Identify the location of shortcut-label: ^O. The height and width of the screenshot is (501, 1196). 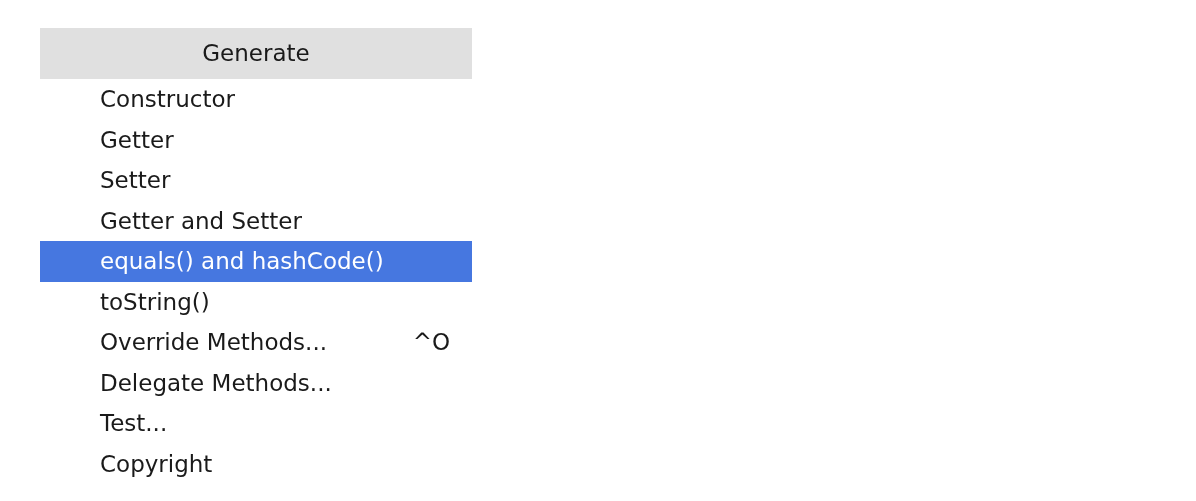
(431, 342).